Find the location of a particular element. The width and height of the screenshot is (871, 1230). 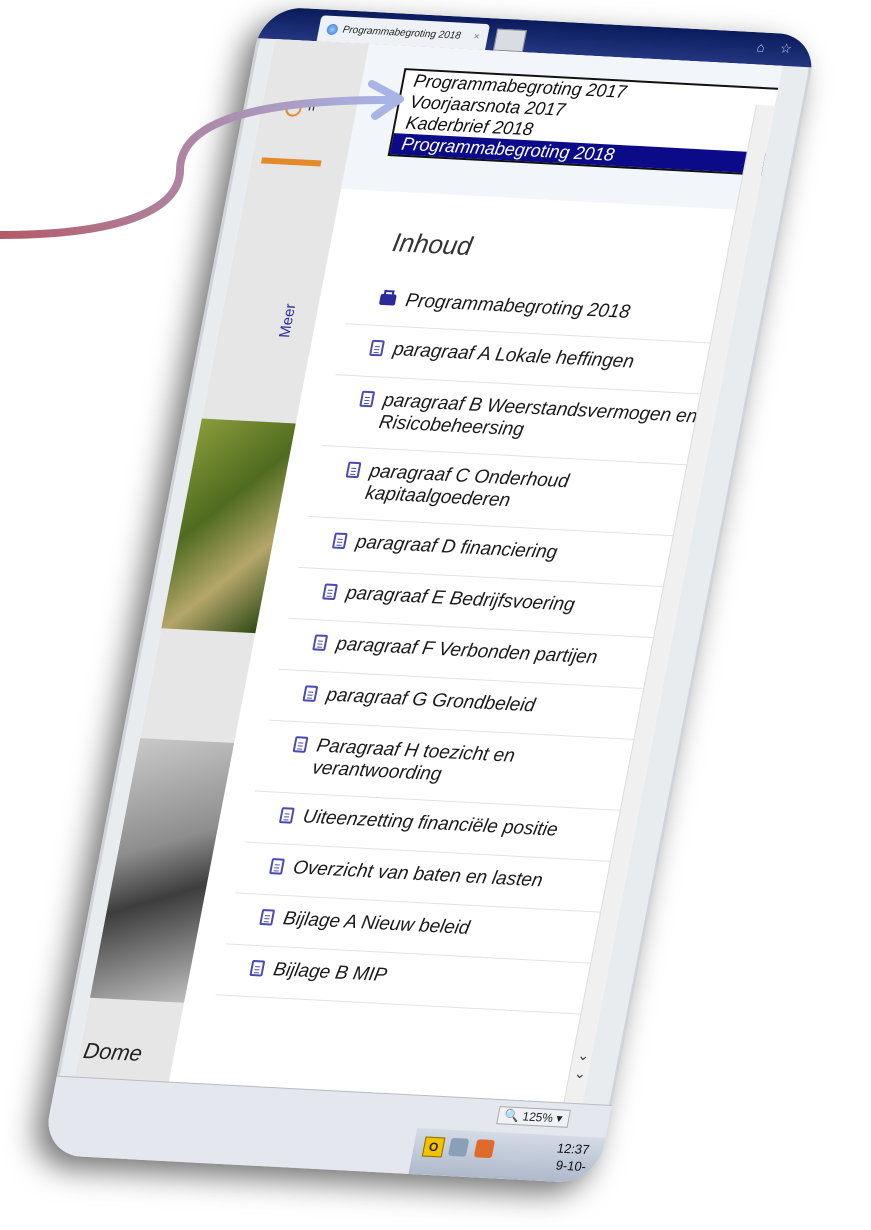

toc-item-label: Uiteenzetting financiële positie is located at coordinates (430, 823).